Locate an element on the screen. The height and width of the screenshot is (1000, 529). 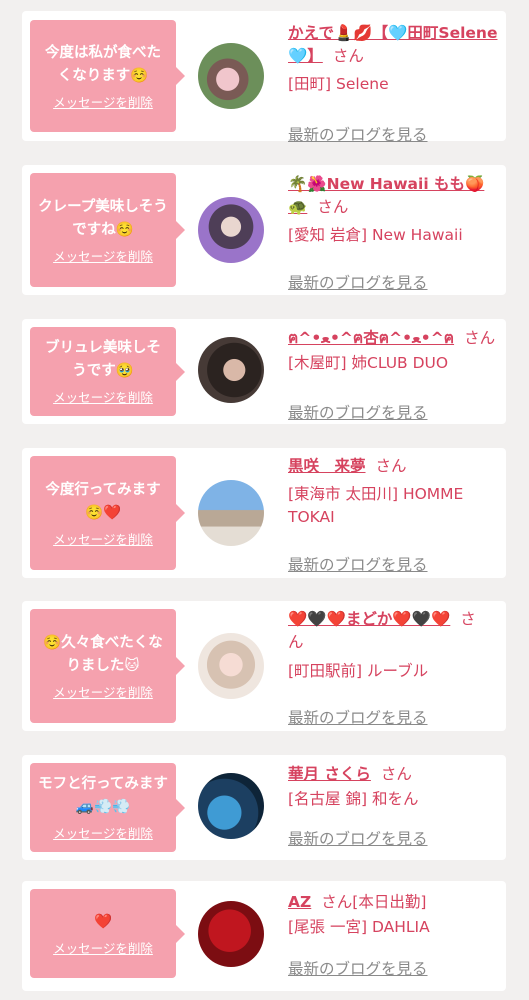
message-text: モフと行ってみます🚙💨💨 is located at coordinates (103, 795).